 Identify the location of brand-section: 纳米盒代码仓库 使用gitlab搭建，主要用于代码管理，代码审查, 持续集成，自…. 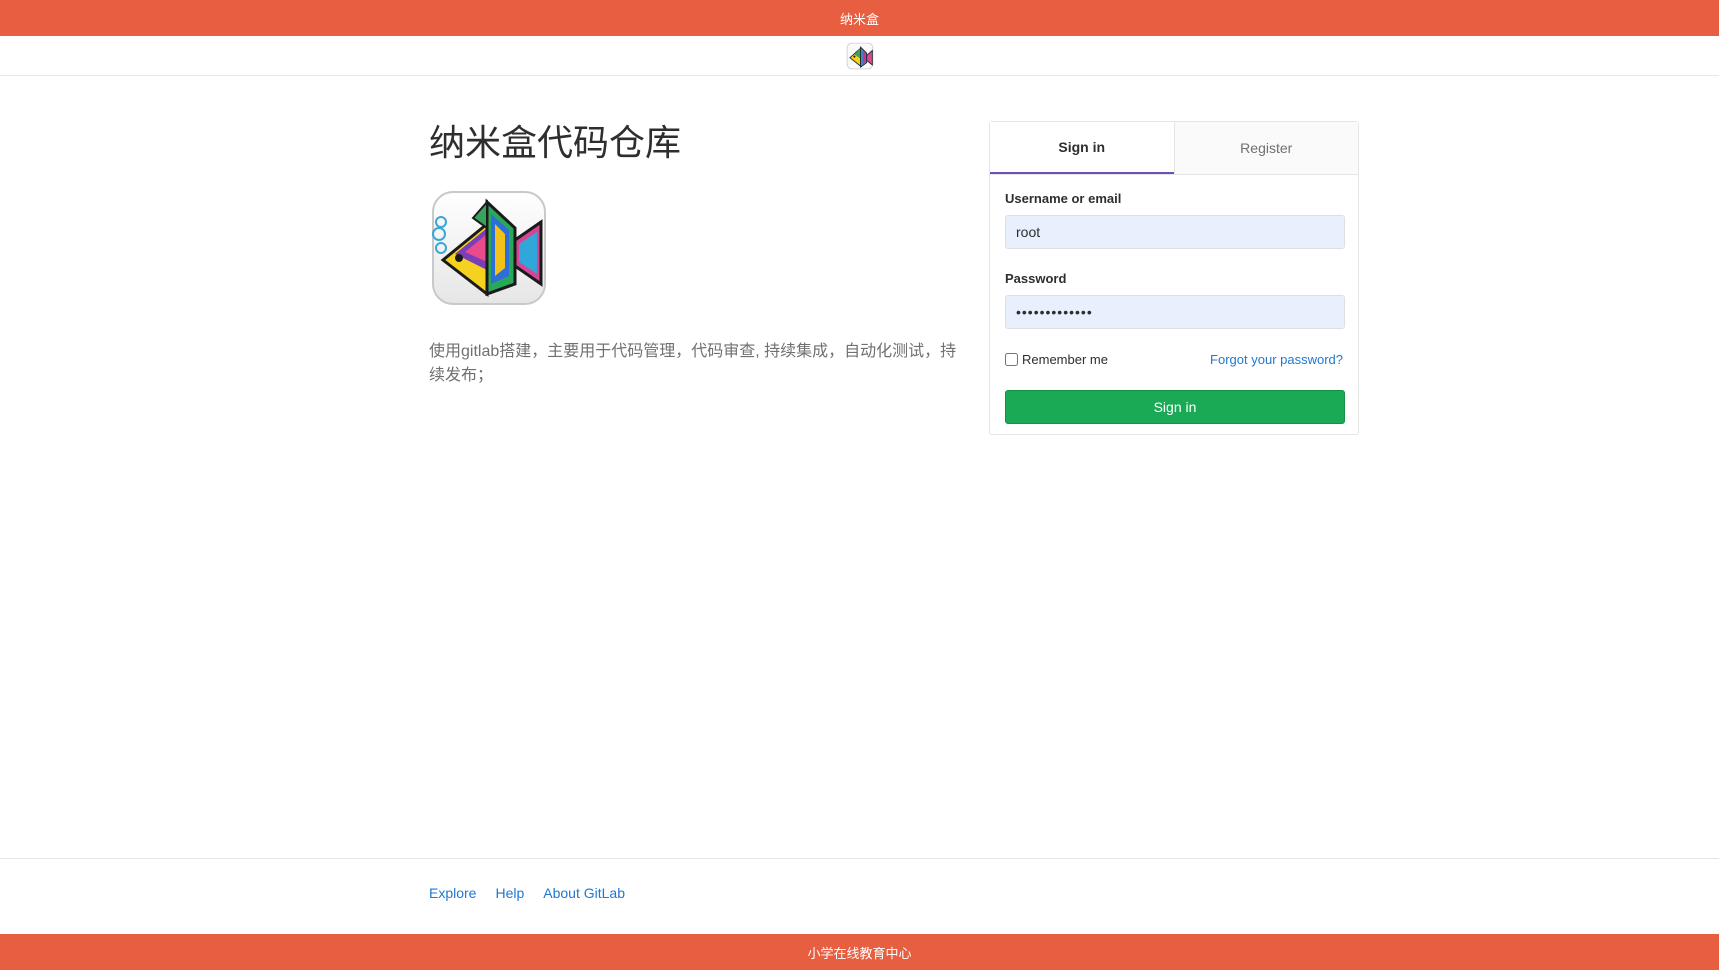
(694, 253).